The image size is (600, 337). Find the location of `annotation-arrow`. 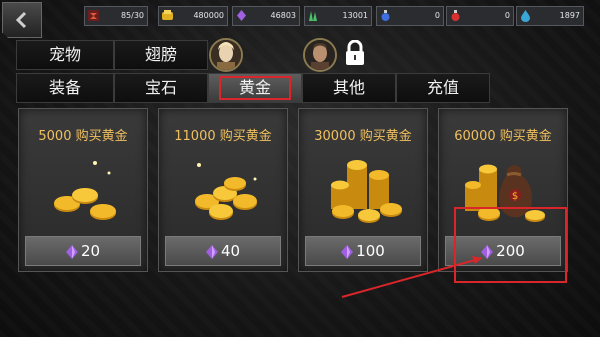

annotation-arrow is located at coordinates (412, 277).